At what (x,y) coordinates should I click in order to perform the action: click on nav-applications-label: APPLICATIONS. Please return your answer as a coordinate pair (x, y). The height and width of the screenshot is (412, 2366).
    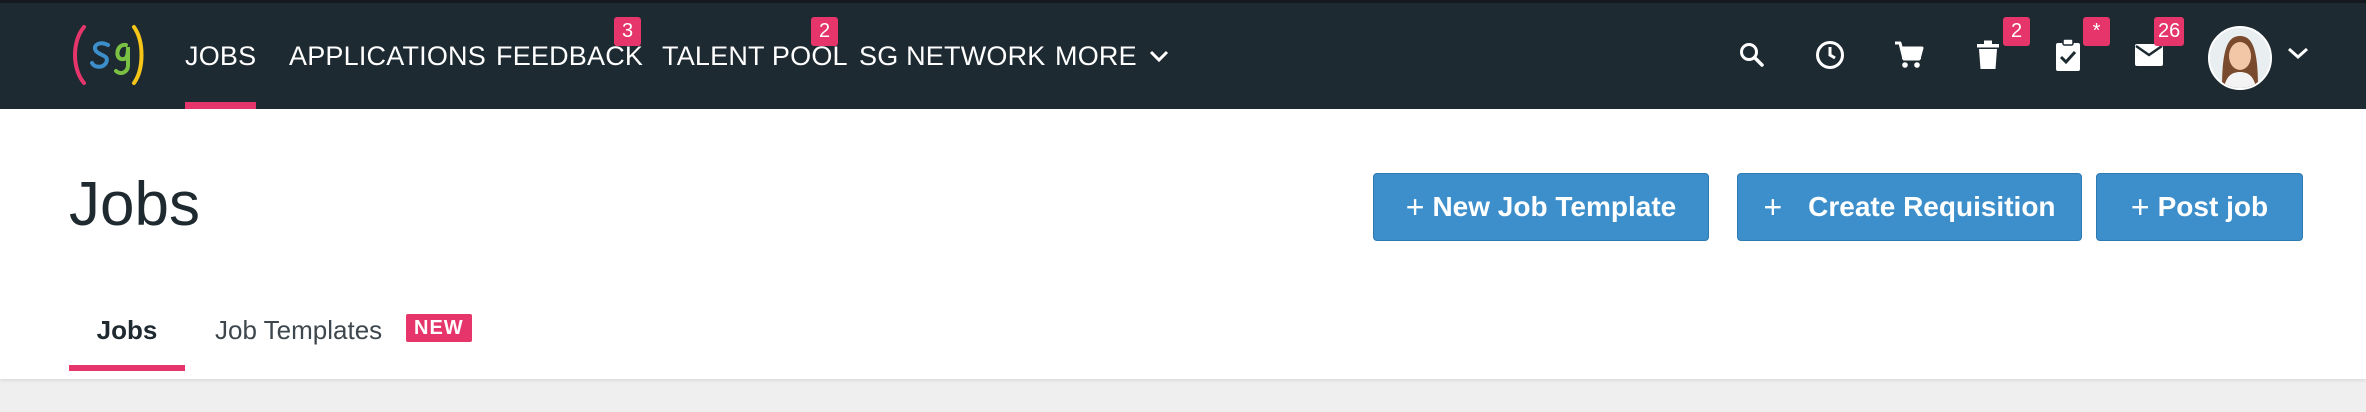
    Looking at the image, I should click on (387, 55).